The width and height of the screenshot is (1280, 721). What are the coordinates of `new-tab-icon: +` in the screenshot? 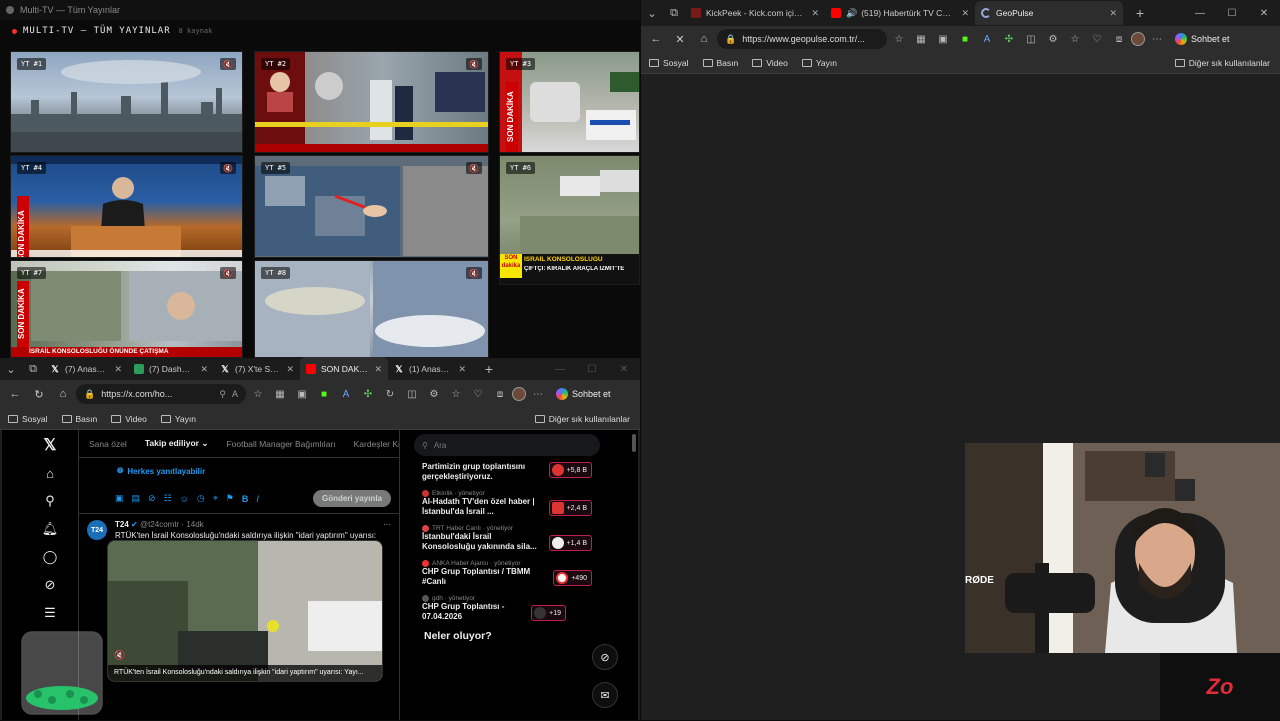 It's located at (1140, 13).